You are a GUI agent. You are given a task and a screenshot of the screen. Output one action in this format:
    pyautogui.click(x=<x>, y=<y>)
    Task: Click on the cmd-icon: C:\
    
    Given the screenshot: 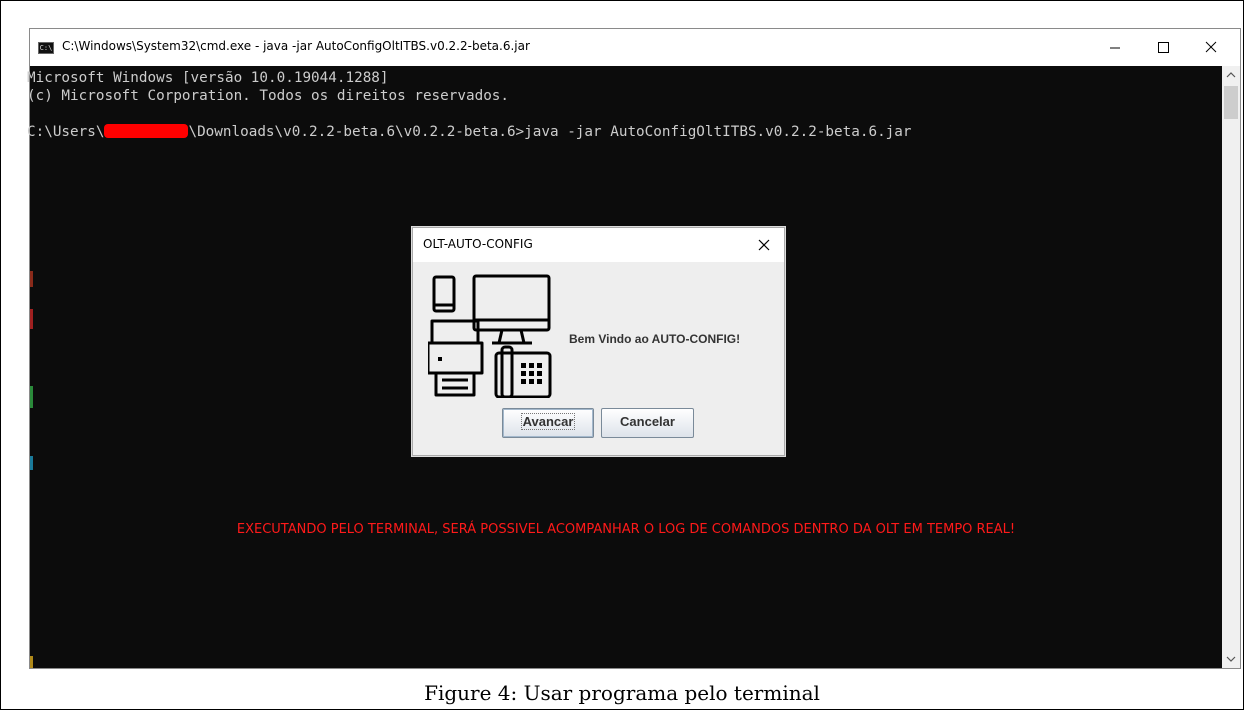 What is the action you would take?
    pyautogui.click(x=46, y=48)
    